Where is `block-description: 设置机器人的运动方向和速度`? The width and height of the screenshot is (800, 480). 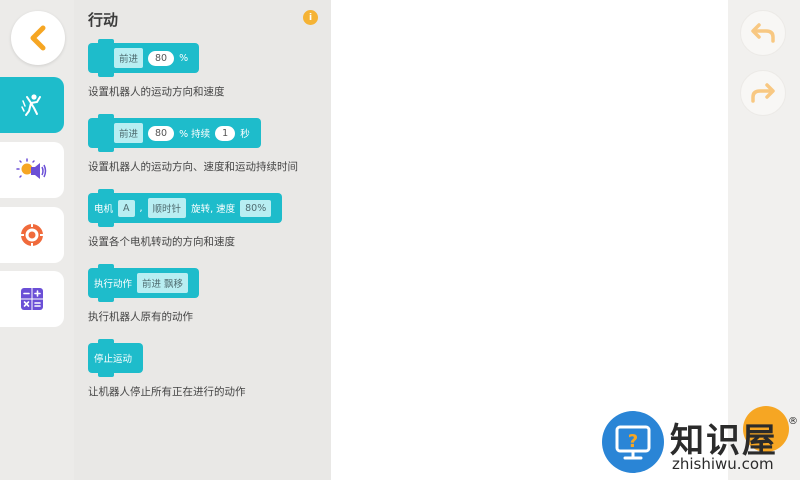
block-description: 设置机器人的运动方向和速度 is located at coordinates (156, 92).